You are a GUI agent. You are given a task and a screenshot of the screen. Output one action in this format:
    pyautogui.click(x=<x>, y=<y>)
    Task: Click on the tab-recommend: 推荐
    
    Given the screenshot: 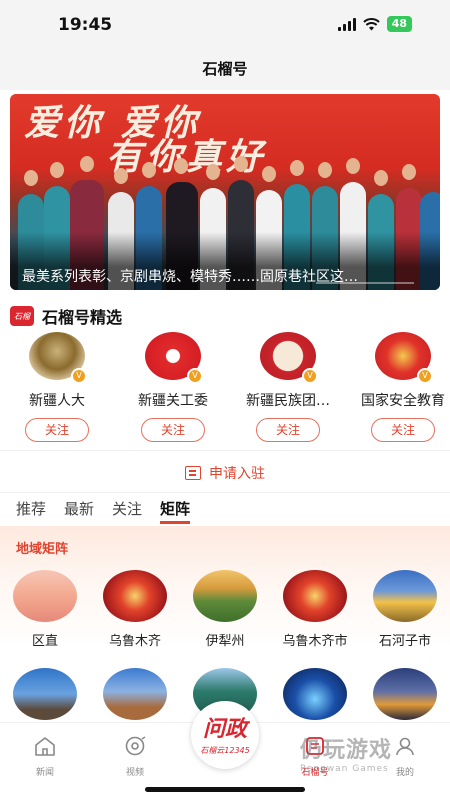 What is the action you would take?
    pyautogui.click(x=31, y=511)
    